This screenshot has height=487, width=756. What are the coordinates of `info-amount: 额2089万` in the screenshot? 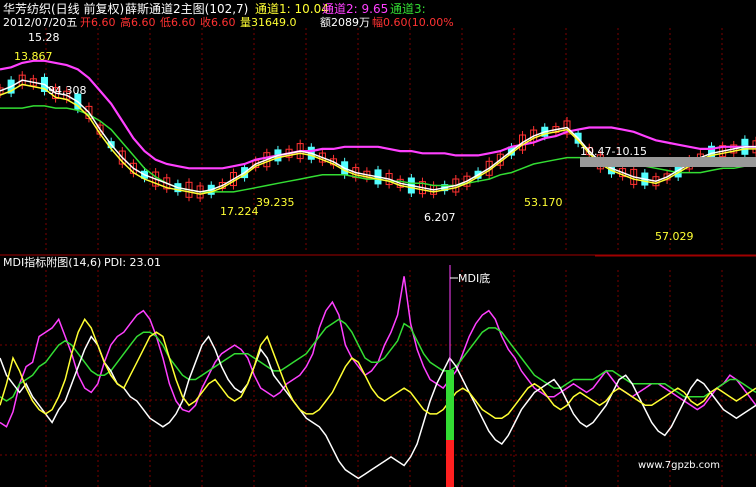 It's located at (345, 22).